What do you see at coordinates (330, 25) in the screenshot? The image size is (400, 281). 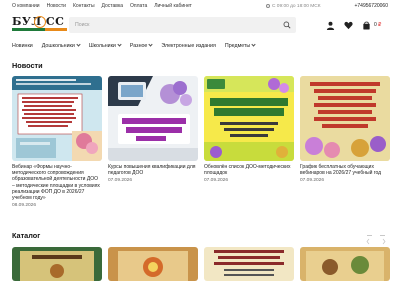 I see `user-icon` at bounding box center [330, 25].